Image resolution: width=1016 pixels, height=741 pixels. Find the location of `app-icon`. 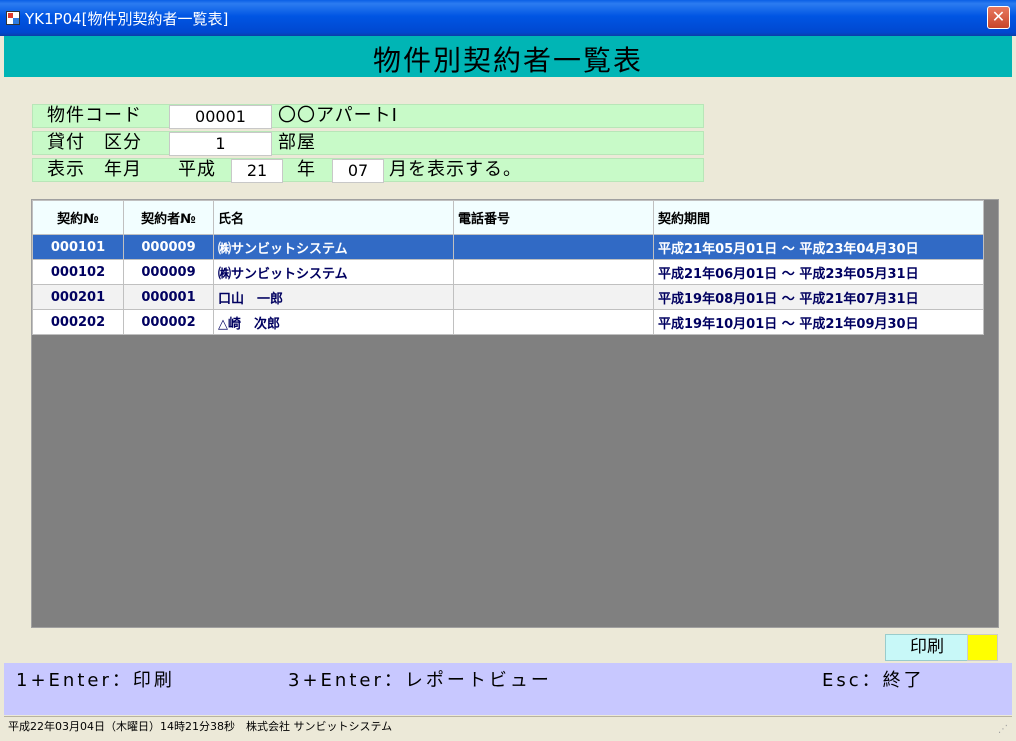

app-icon is located at coordinates (13, 18).